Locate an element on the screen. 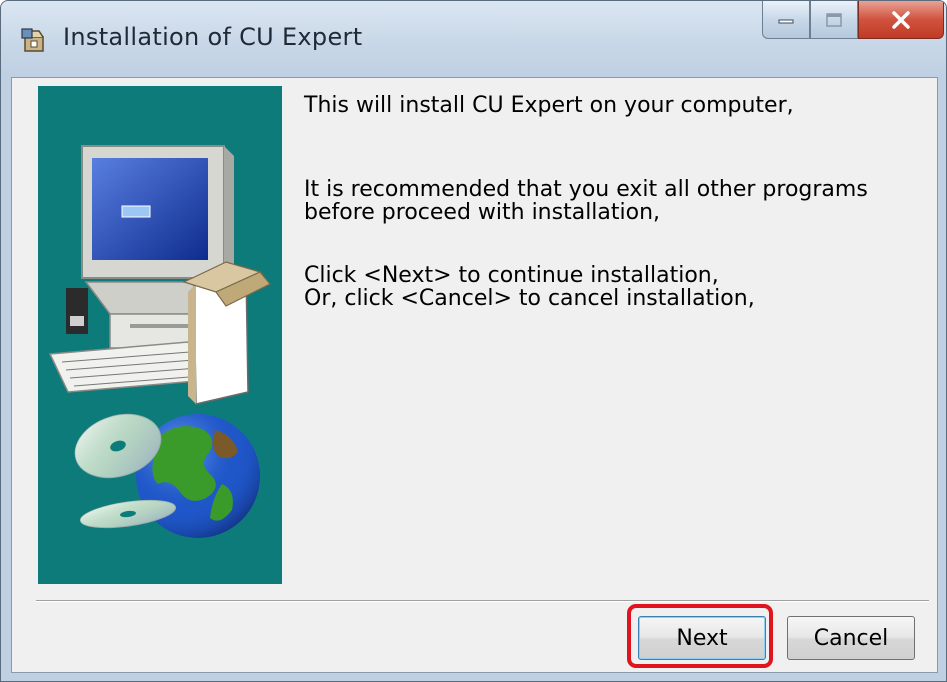  maximize-button is located at coordinates (834, 20).